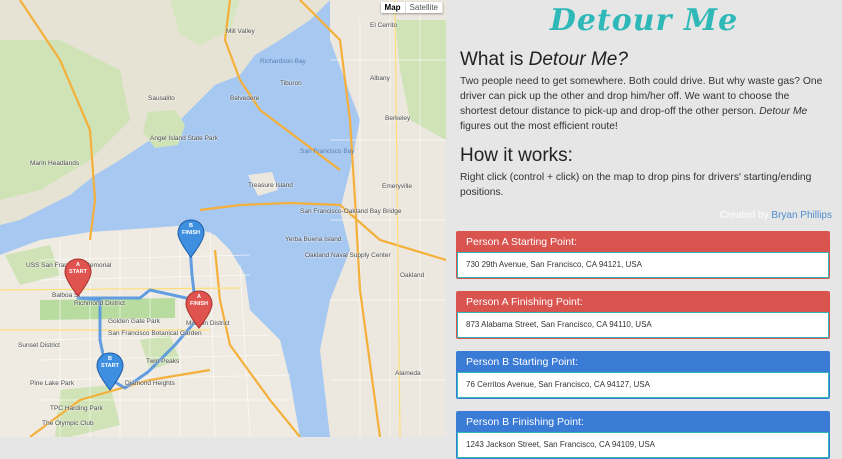  I want to click on map-label-oakland-naval: Oakland Naval Supply Center, so click(348, 255).